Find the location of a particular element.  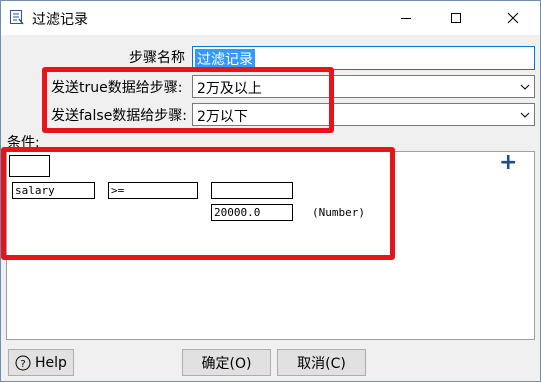

maximize-icon is located at coordinates (456, 18).